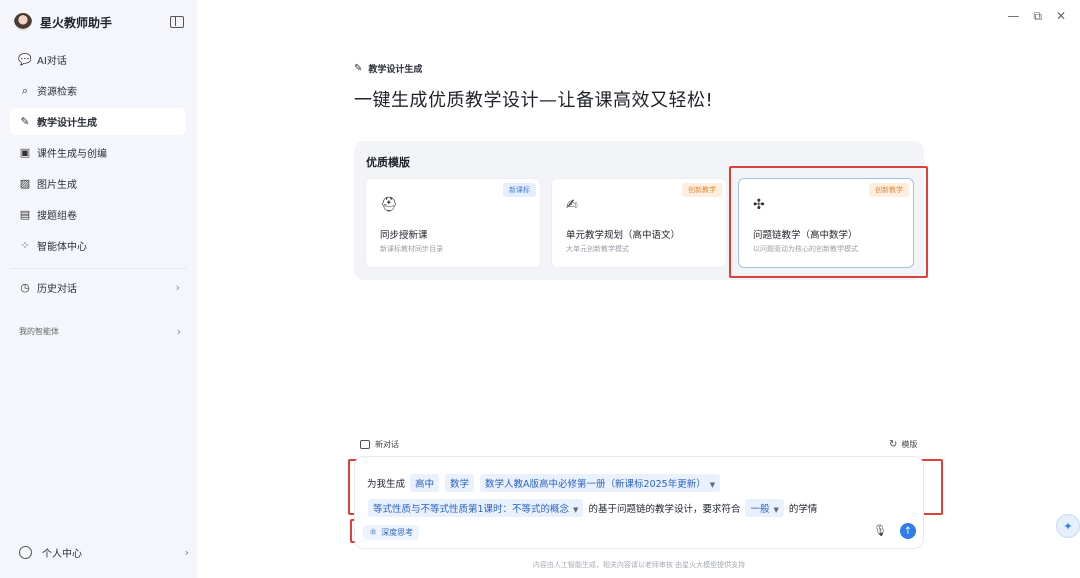 The height and width of the screenshot is (578, 1080). What do you see at coordinates (387, 444) in the screenshot?
I see `new-chat-label: 新对话` at bounding box center [387, 444].